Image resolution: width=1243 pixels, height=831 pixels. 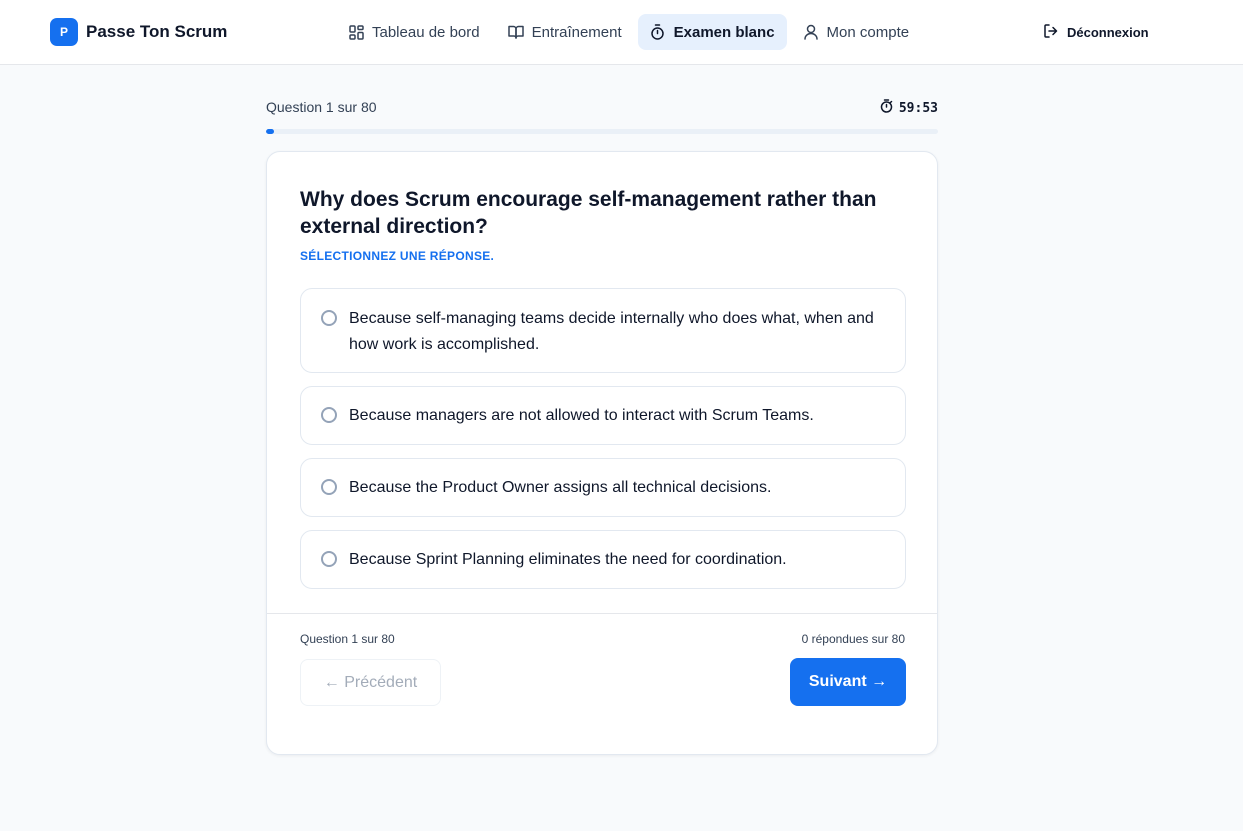 What do you see at coordinates (347, 639) in the screenshot?
I see `footer-question-counter: Question 1 sur 80` at bounding box center [347, 639].